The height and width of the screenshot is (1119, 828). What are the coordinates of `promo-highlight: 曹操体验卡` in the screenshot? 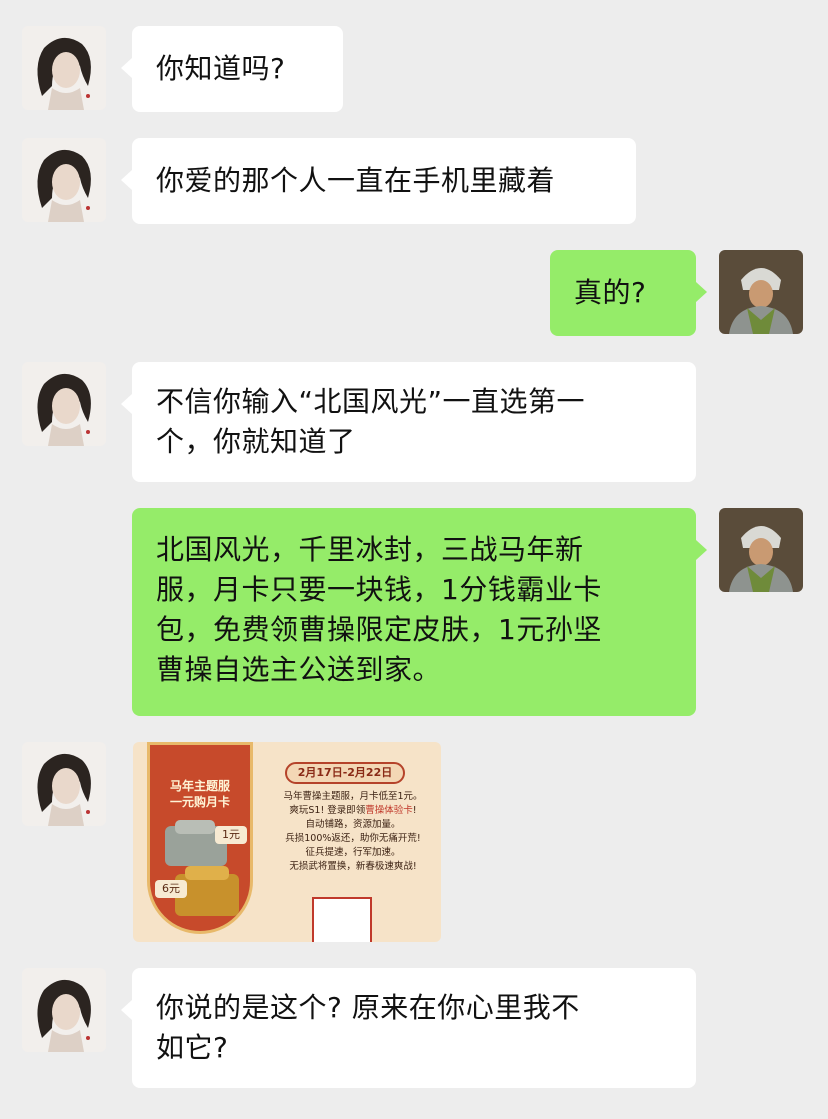 It's located at (389, 810).